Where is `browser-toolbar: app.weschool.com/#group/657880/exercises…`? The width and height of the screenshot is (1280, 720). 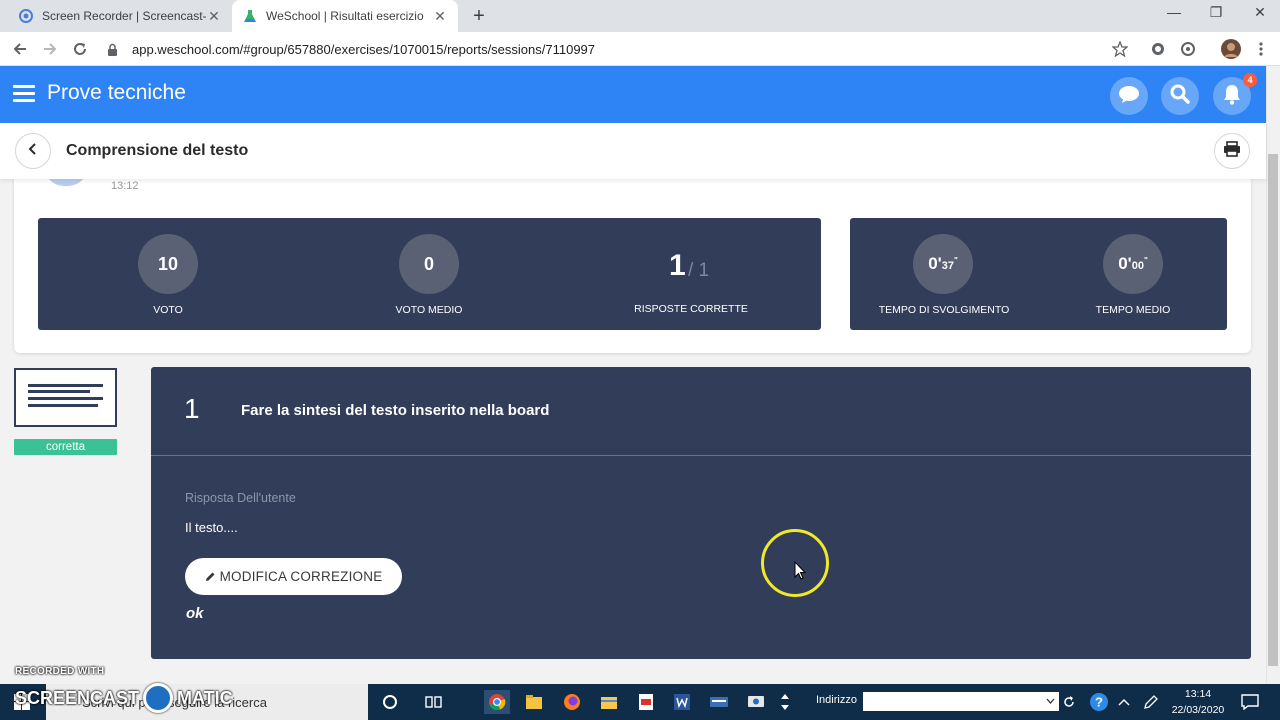
browser-toolbar: app.weschool.com/#group/657880/exercises… is located at coordinates (640, 49).